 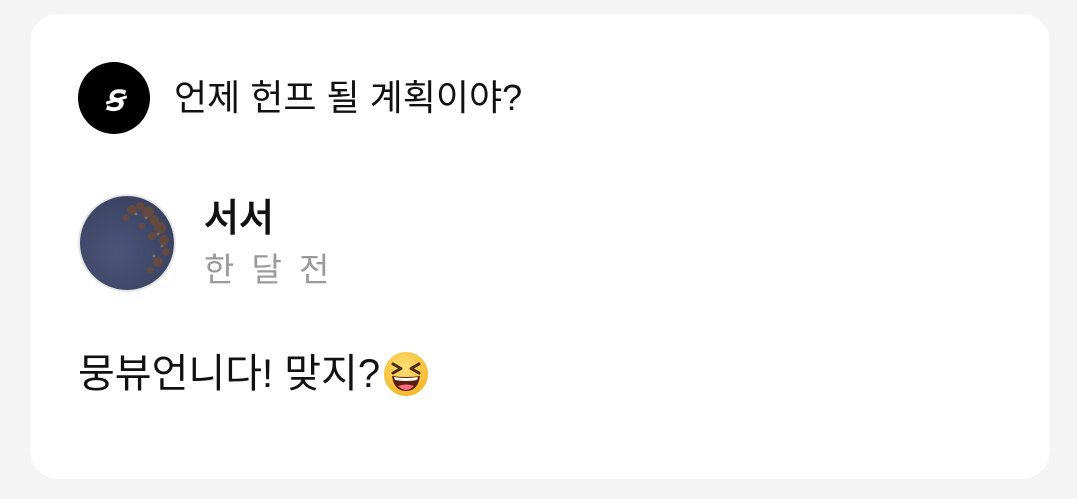 I want to click on grinning-squinting-face-icon, so click(x=406, y=374).